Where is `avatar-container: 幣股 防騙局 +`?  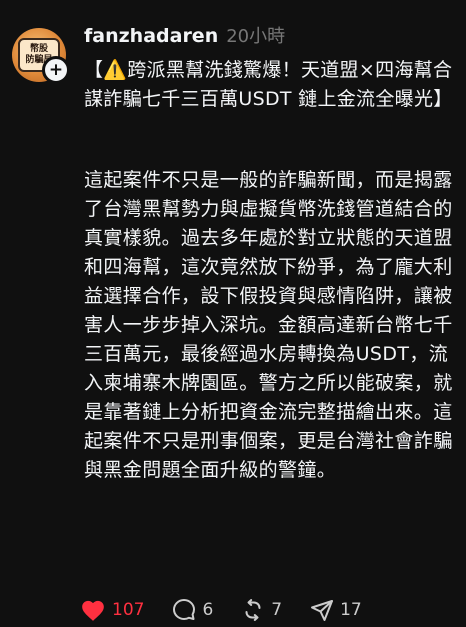
avatar-container: 幣股 防騙局 + is located at coordinates (41, 56).